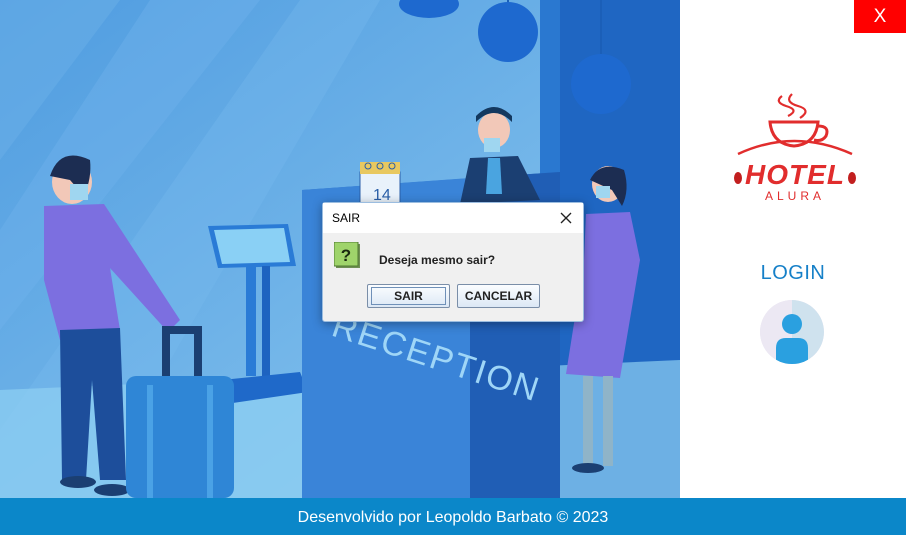  Describe the element at coordinates (453, 218) in the screenshot. I see `dialog-titlebar: SAIR` at that location.